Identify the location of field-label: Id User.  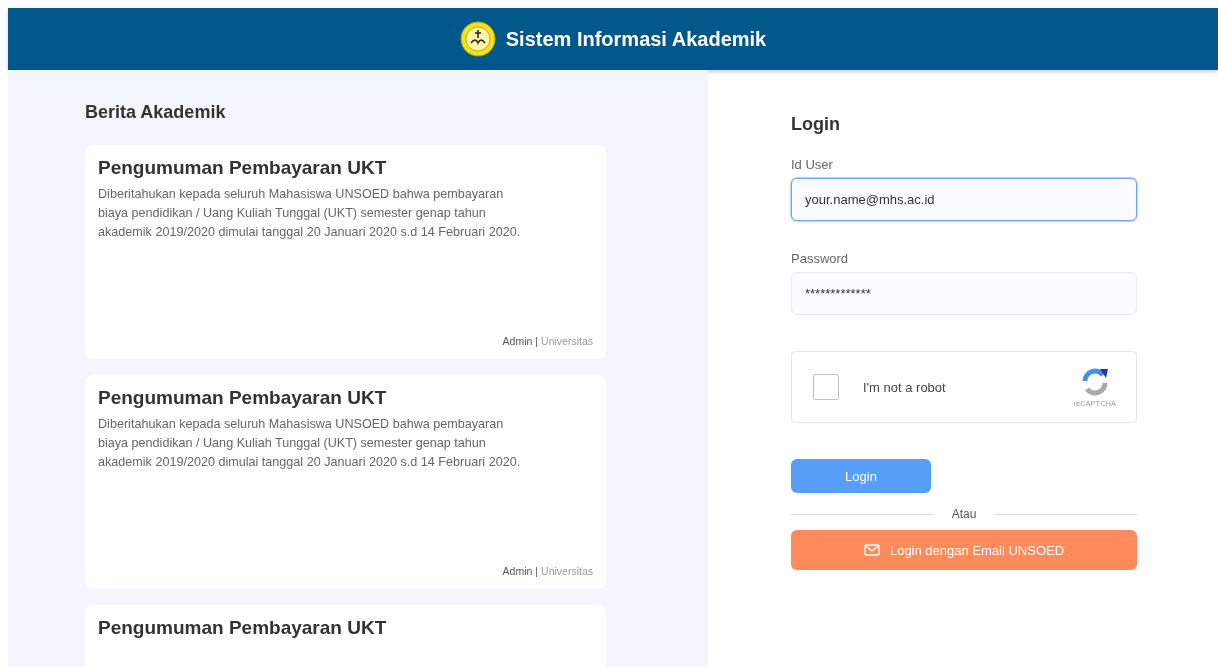
(812, 164).